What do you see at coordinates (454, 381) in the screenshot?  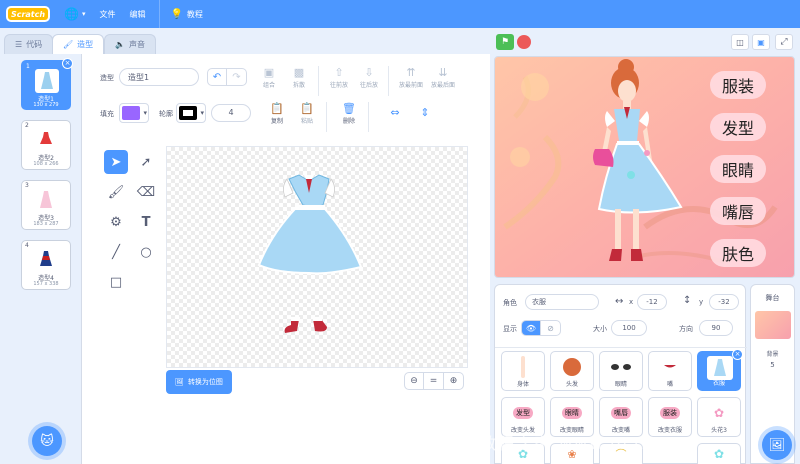 I see `zoom-in-button: ⊕` at bounding box center [454, 381].